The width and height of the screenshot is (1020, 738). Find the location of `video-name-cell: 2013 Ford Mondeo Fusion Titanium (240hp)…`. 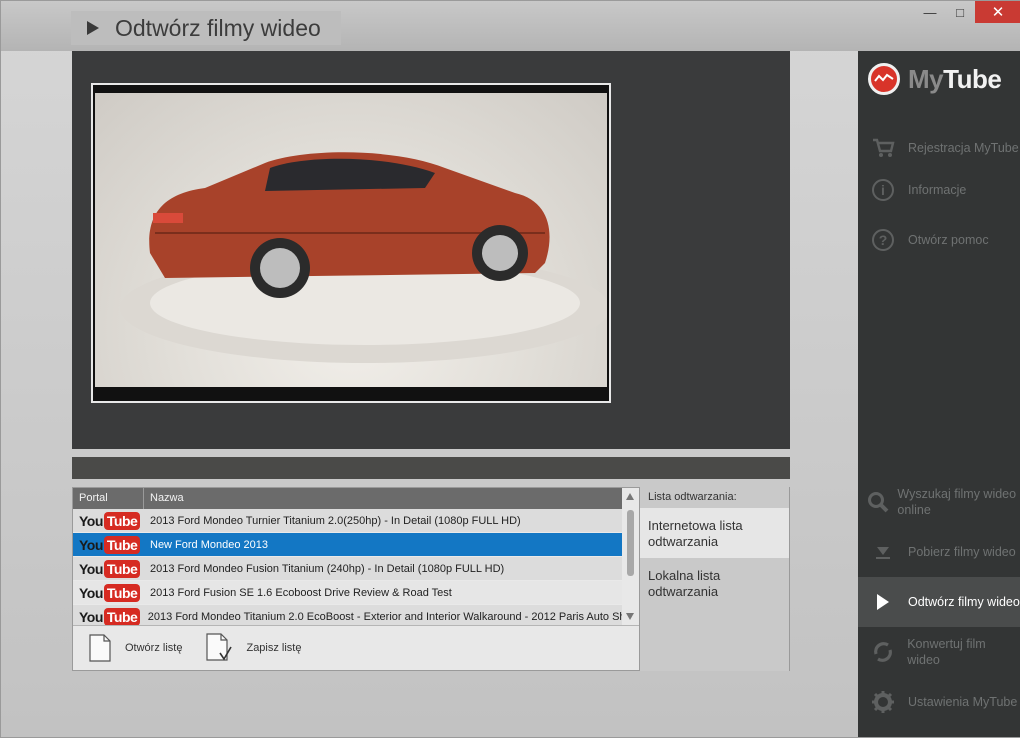

video-name-cell: 2013 Ford Mondeo Fusion Titanium (240hp)… is located at coordinates (327, 568).